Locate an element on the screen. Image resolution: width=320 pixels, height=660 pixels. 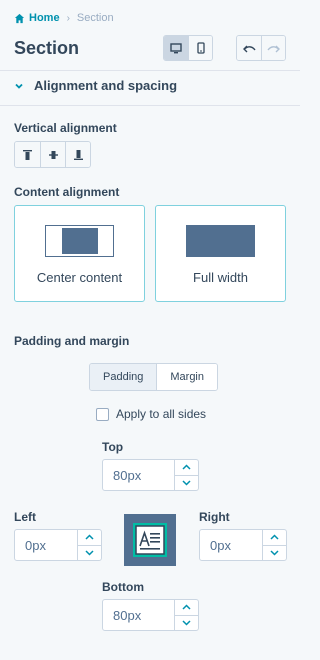
left-label: Left is located at coordinates (25, 517).